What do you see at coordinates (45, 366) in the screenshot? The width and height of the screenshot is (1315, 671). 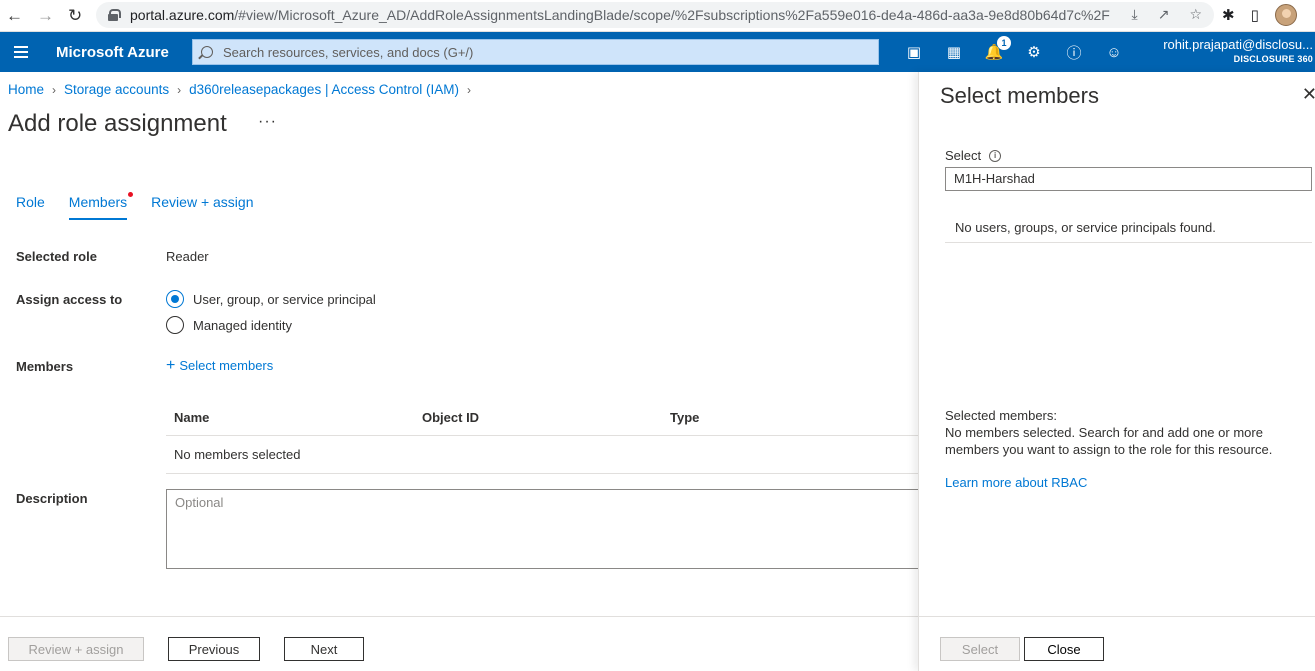 I see `members-label: Members` at bounding box center [45, 366].